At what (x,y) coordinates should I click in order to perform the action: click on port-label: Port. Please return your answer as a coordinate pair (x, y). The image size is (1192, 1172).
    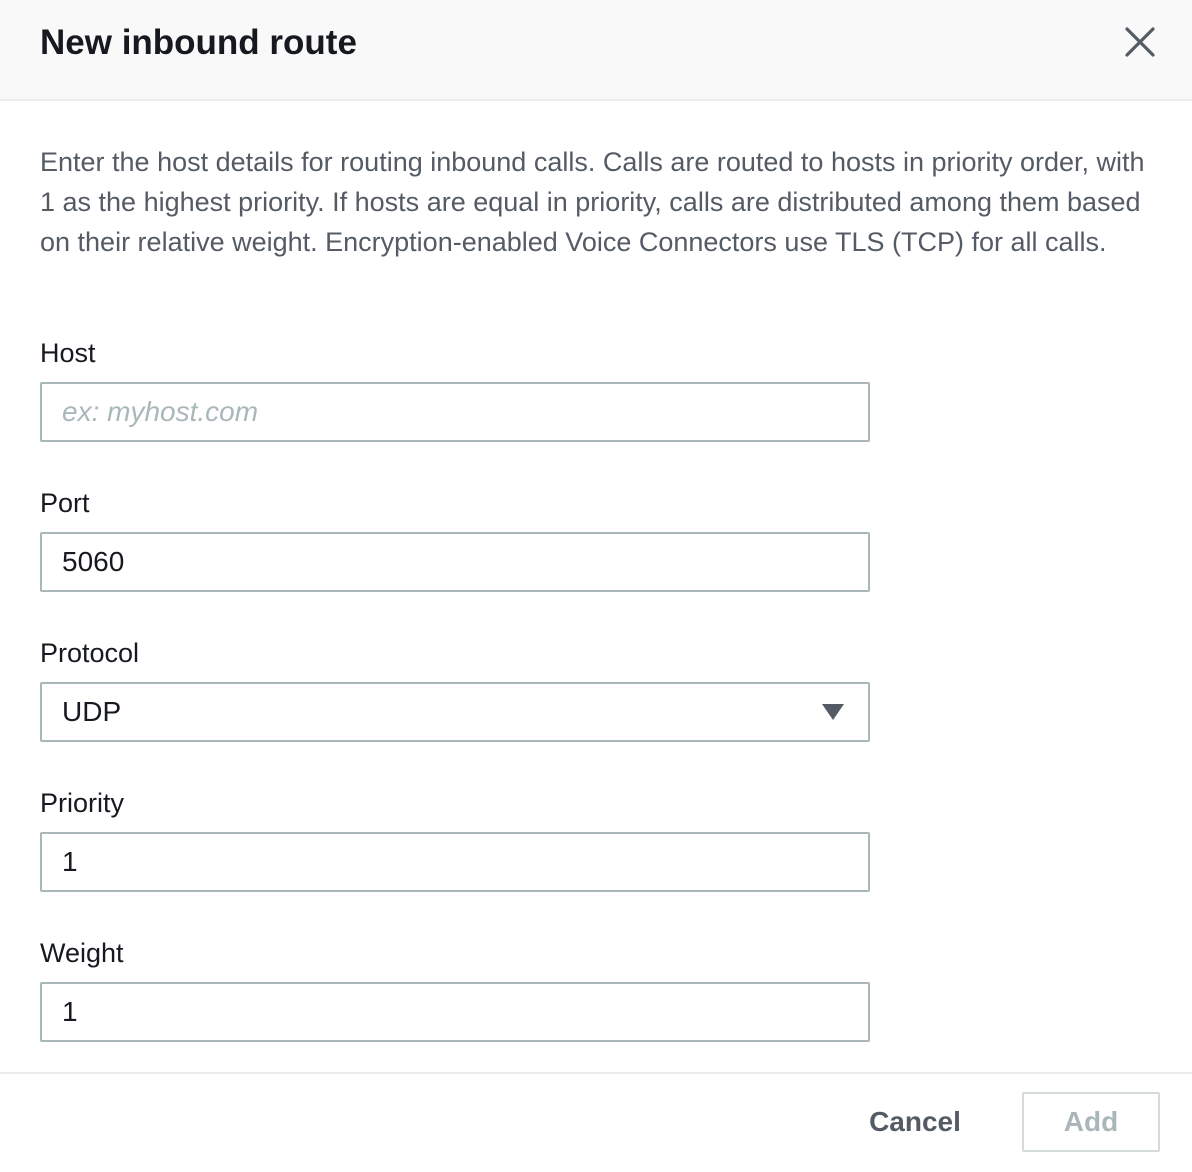
    Looking at the image, I should click on (65, 503).